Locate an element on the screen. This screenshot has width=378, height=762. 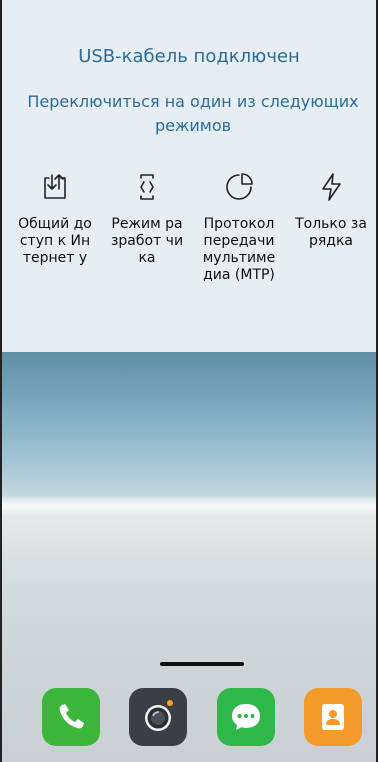
mode-label: Общий доступ к Интернет у is located at coordinates (55, 241).